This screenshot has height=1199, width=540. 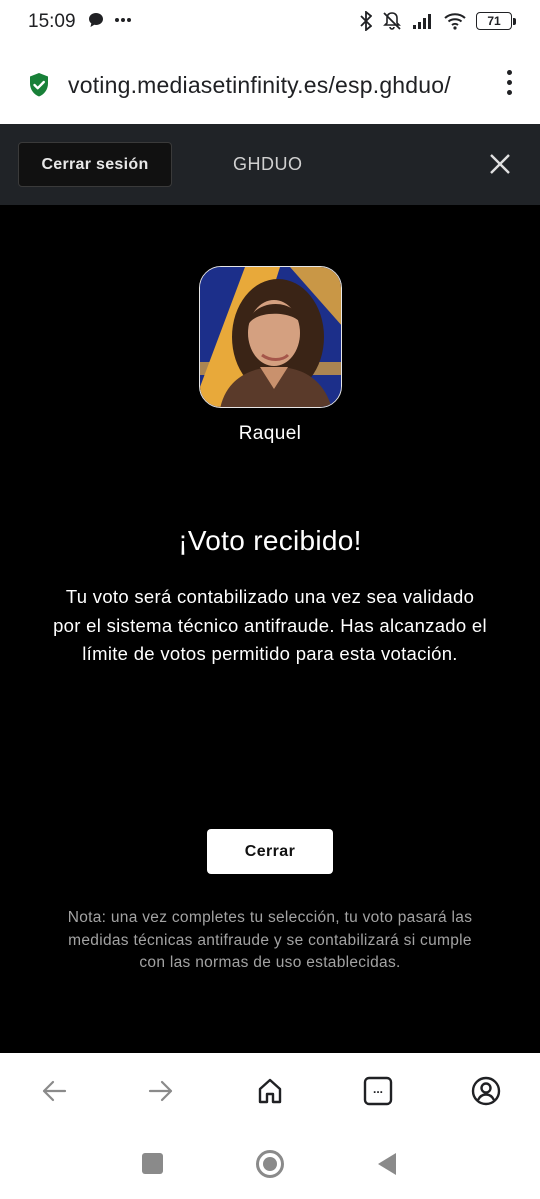 I want to click on chat-bubble-icon, so click(x=96, y=20).